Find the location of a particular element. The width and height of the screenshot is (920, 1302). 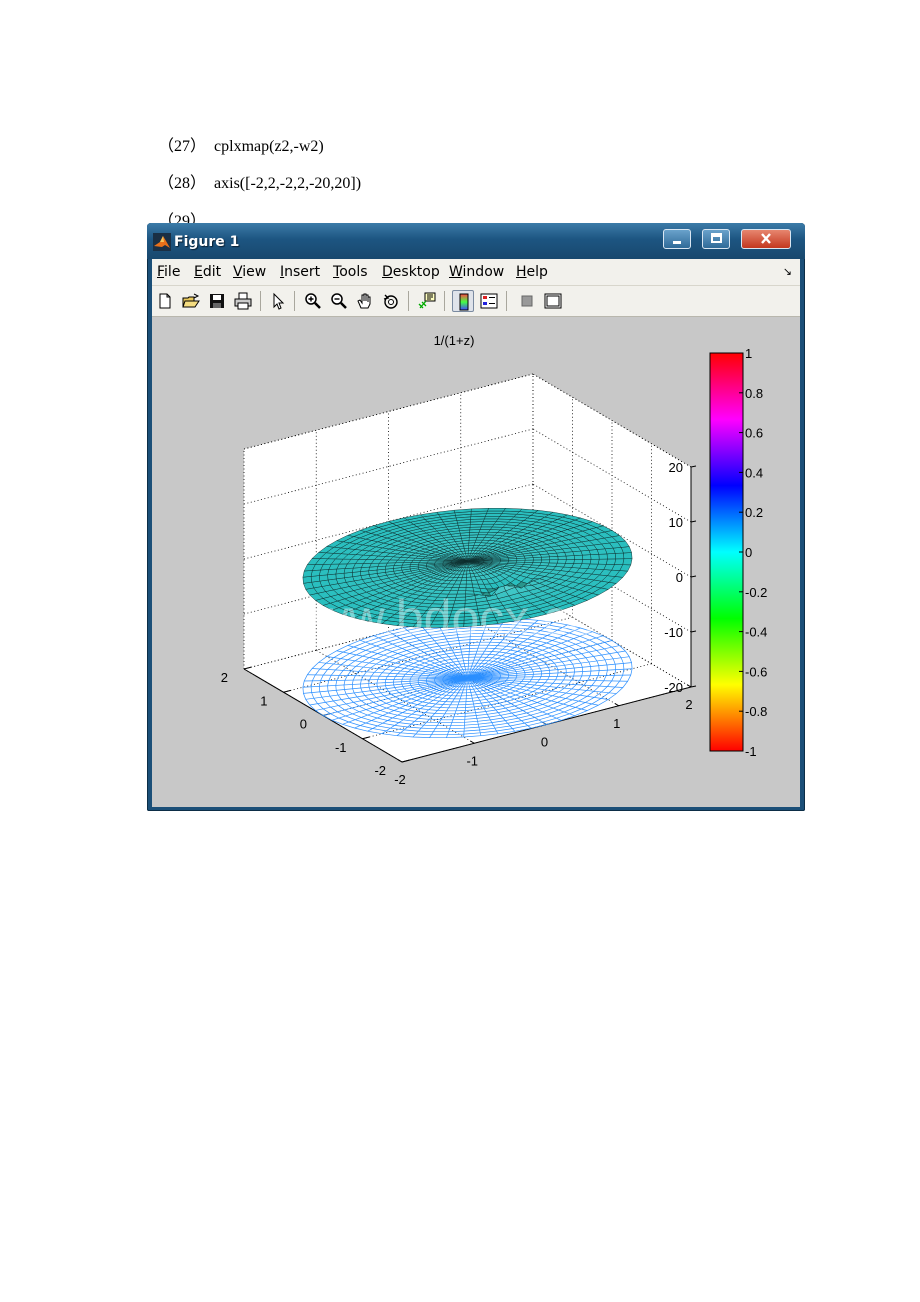

open-file-icon is located at coordinates (191, 300).